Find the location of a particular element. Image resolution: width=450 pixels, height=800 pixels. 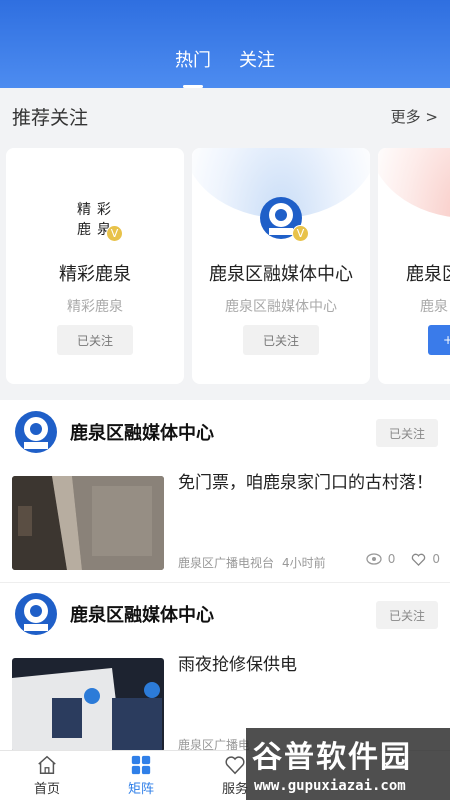

post-meta: 鹿泉区广播电视台 4小时前 is located at coordinates (252, 562).